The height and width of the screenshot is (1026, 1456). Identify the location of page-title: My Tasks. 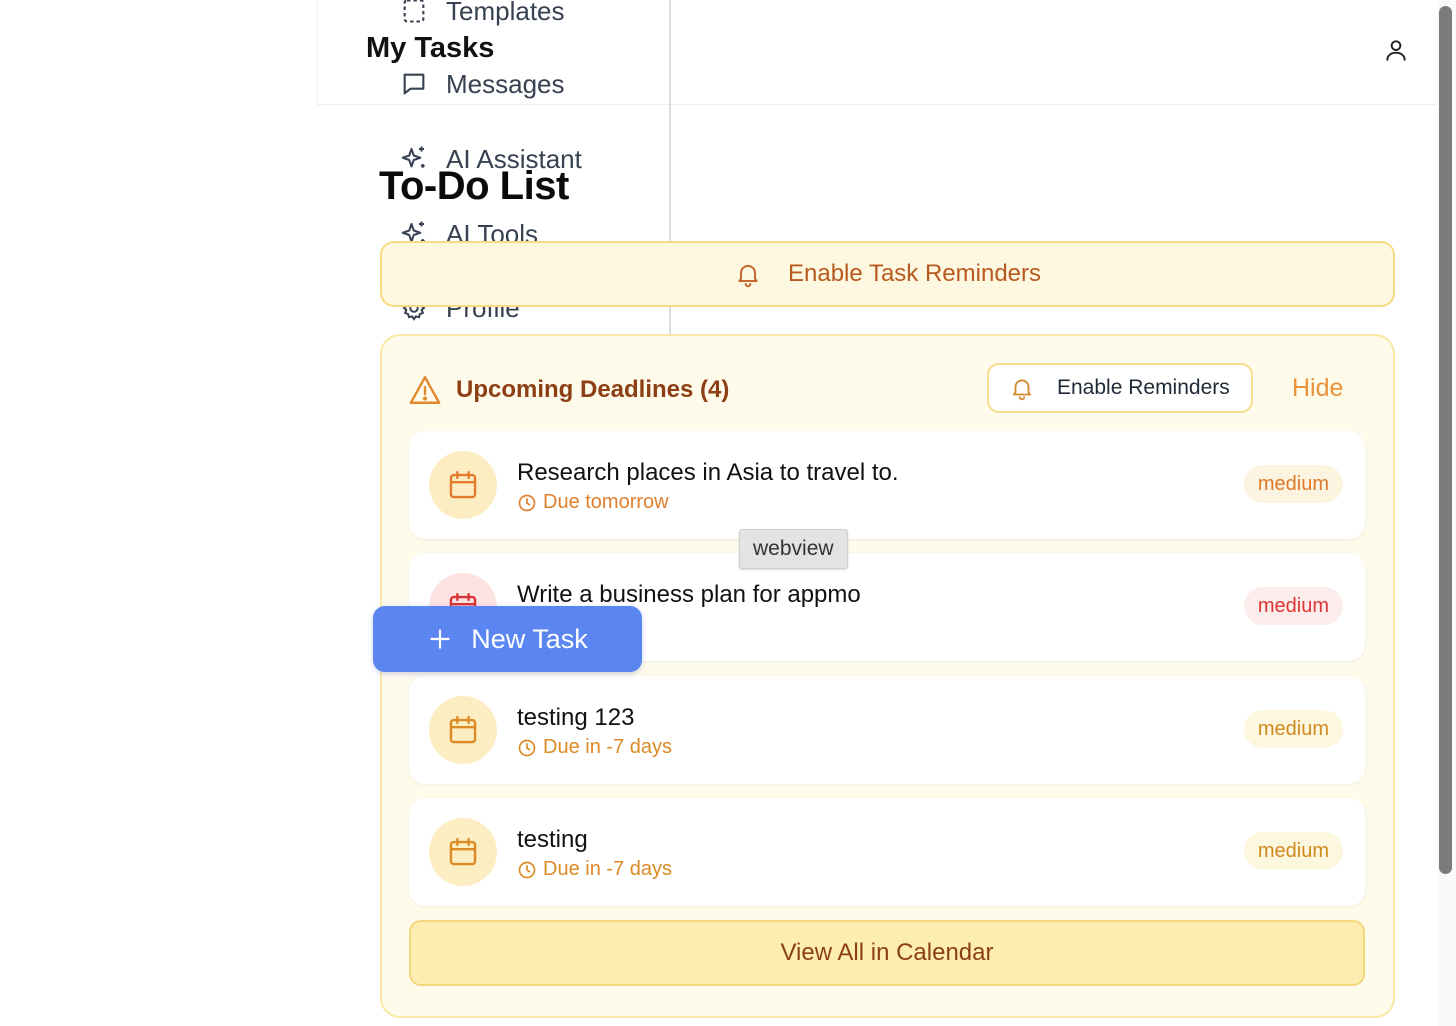
(430, 48).